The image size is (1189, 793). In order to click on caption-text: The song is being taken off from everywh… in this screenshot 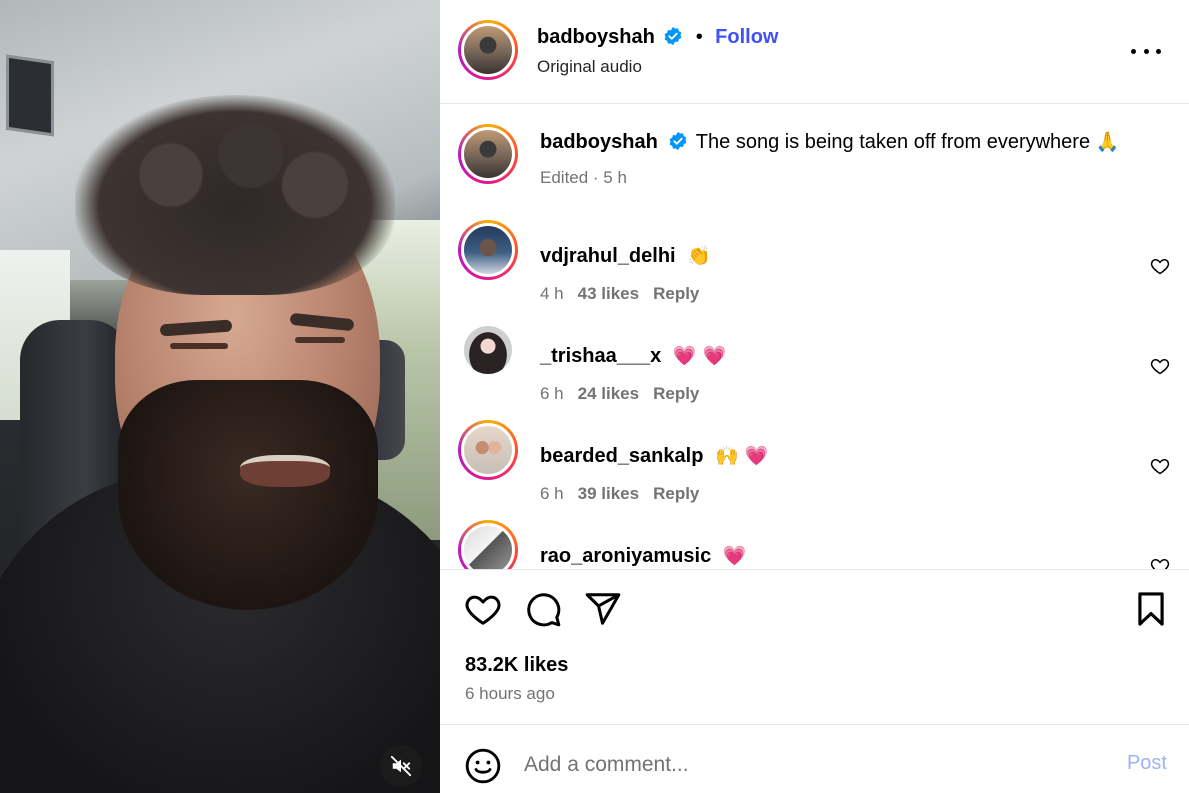, I will do `click(893, 142)`.